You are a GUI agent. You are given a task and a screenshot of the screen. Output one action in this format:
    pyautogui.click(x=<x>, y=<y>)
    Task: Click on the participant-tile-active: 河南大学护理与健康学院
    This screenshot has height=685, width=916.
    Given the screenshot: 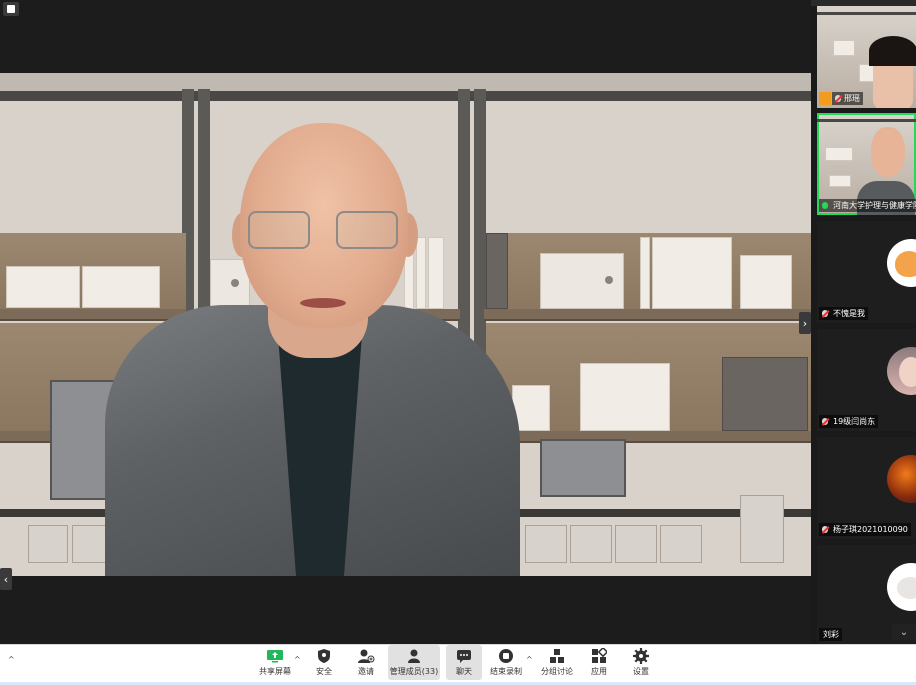 What is the action you would take?
    pyautogui.click(x=866, y=164)
    